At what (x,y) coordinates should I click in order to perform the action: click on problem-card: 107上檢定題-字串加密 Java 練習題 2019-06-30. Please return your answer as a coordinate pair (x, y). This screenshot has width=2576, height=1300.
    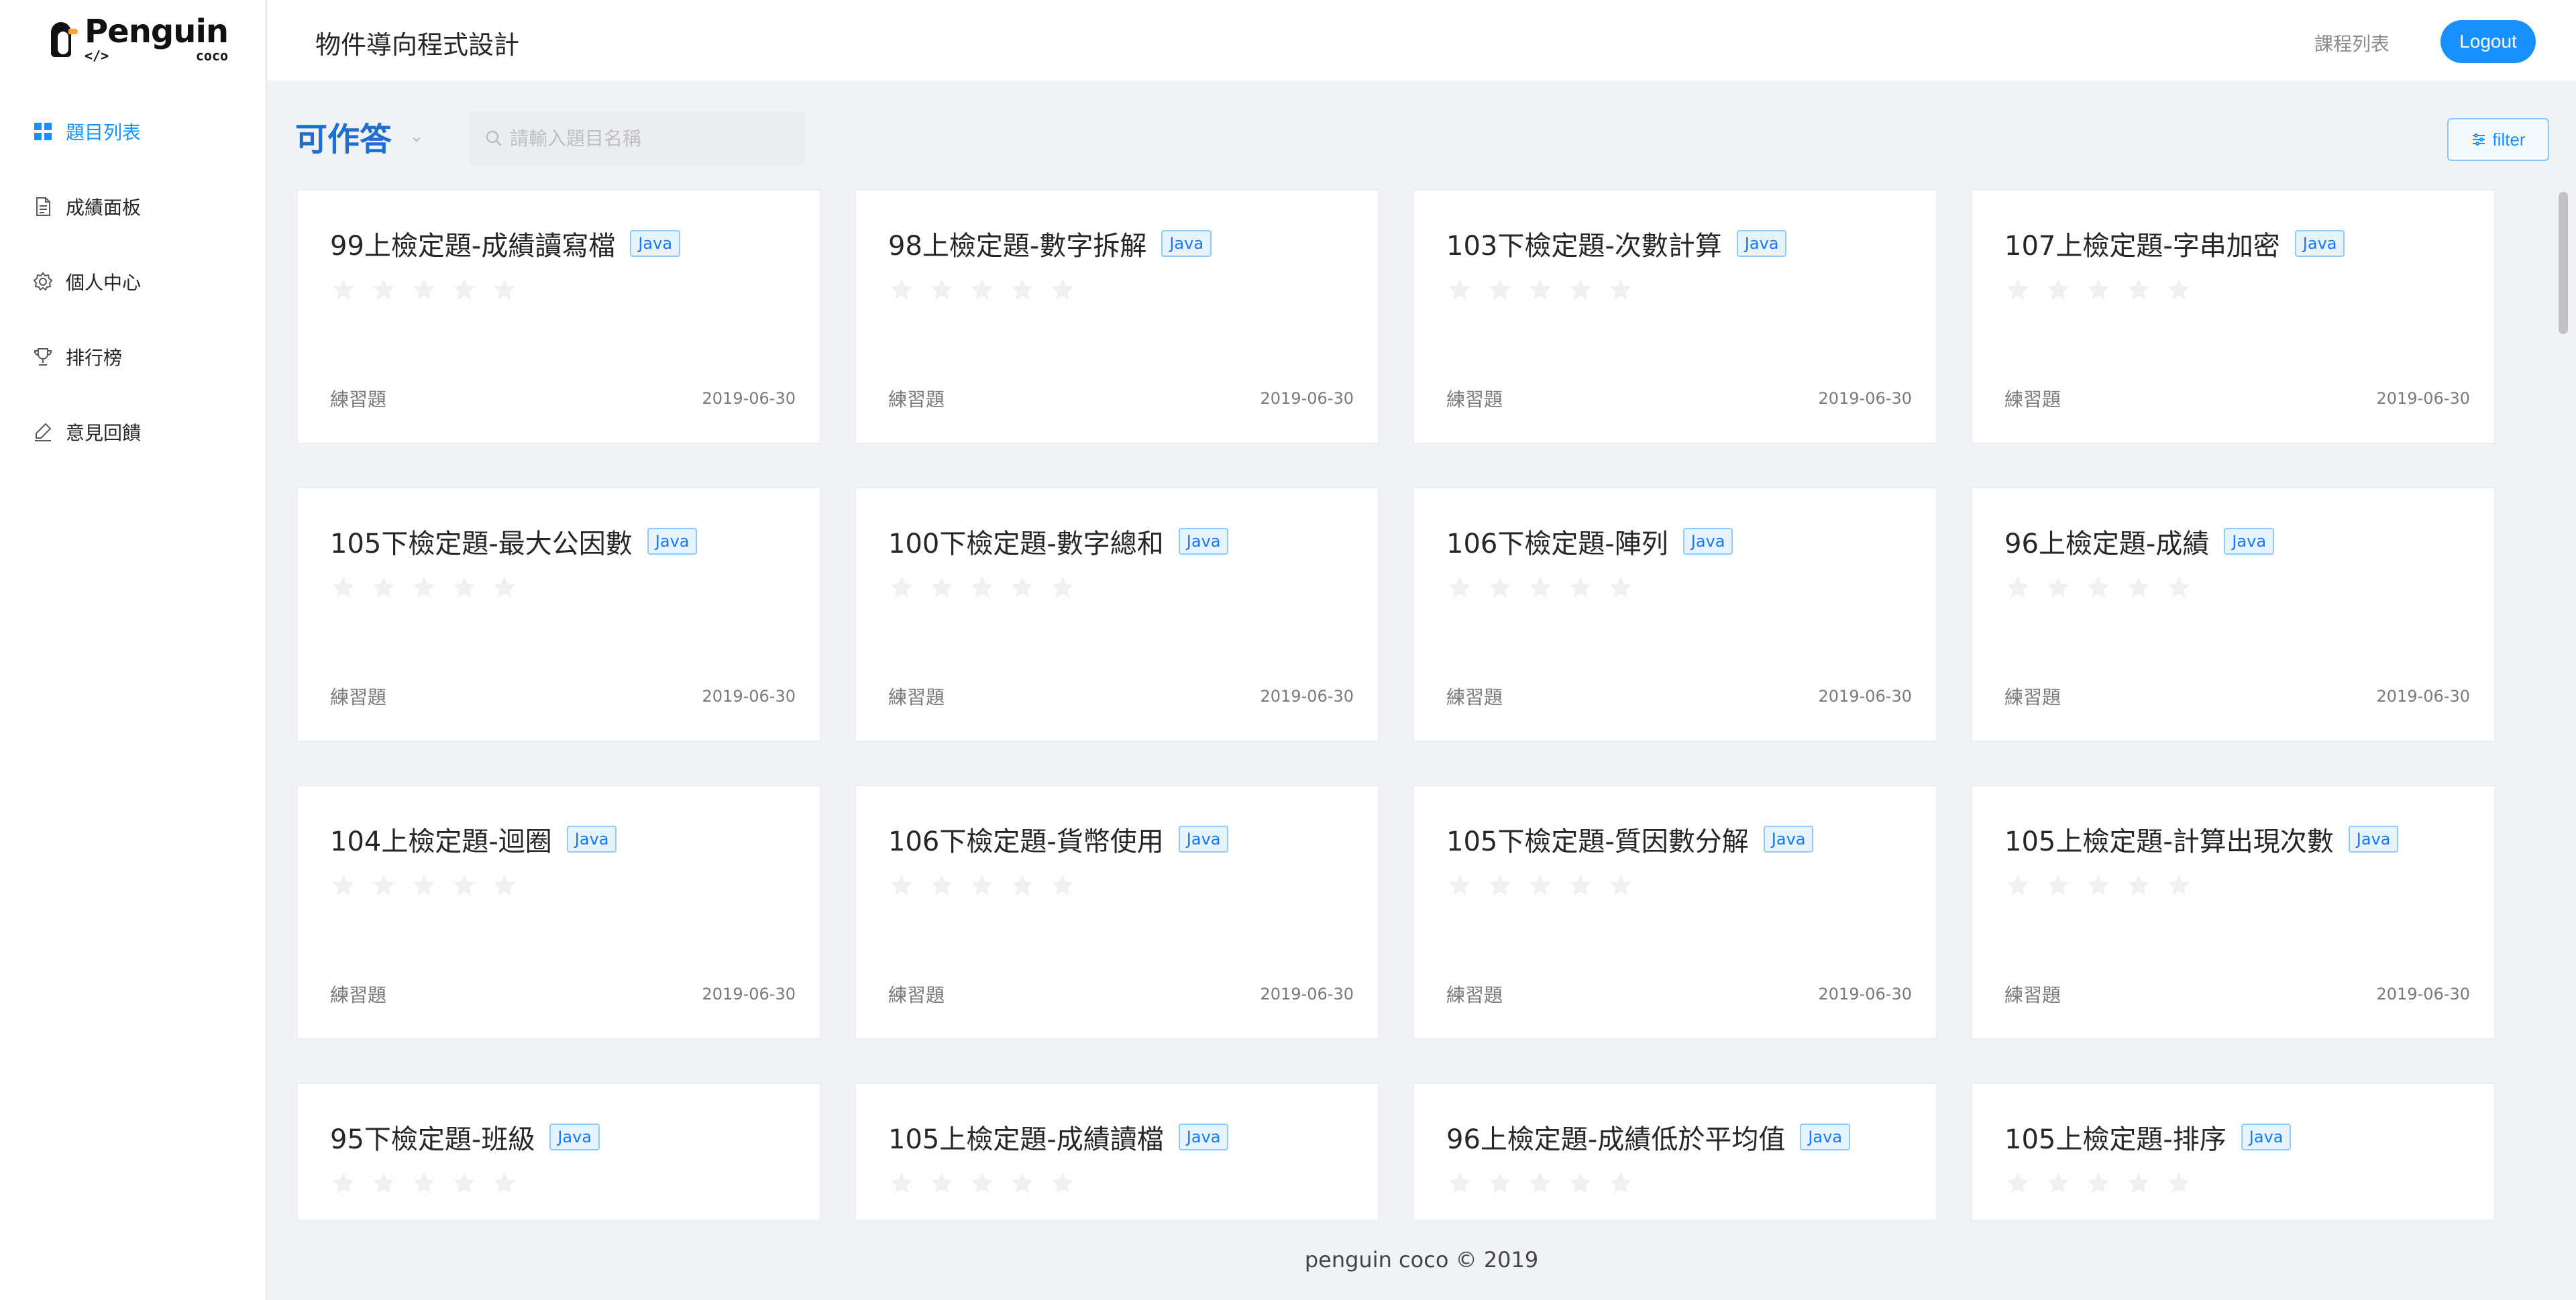
    Looking at the image, I should click on (2233, 317).